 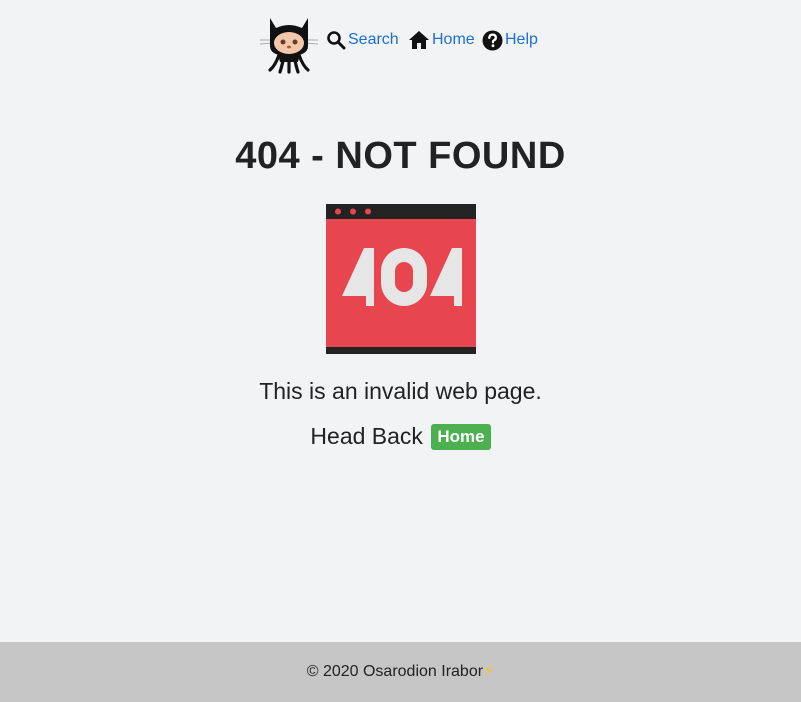 I want to click on nav-home-link: Home, so click(x=441, y=40).